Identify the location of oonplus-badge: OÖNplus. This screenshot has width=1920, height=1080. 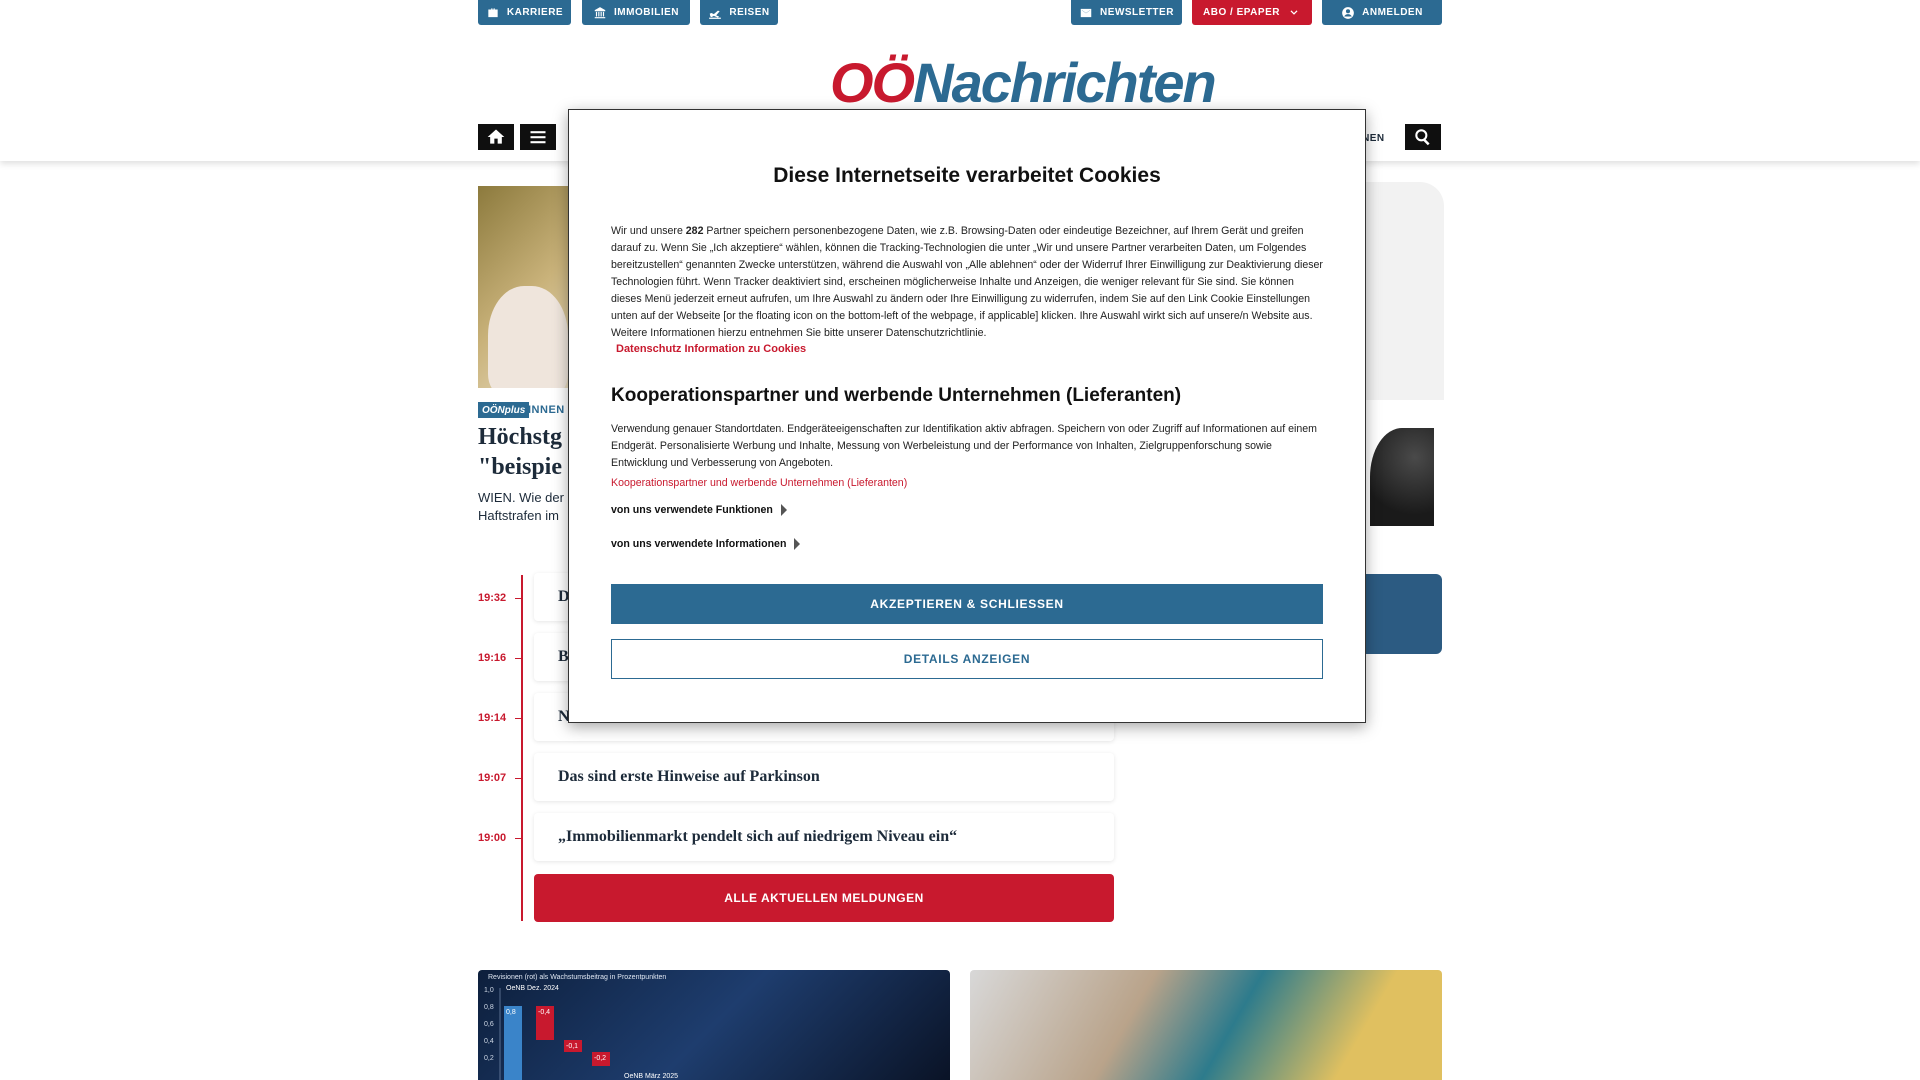
(504, 410).